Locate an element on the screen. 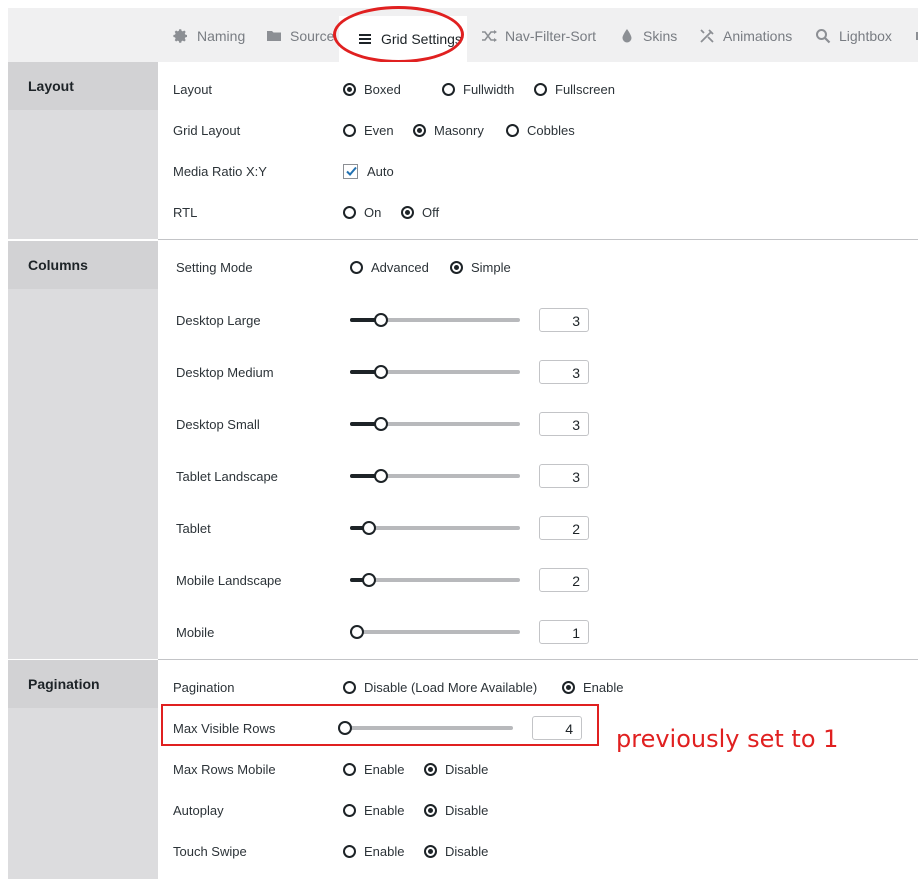 This screenshot has height=879, width=918. slider-row: Tablet Landscape 3 is located at coordinates (538, 476).